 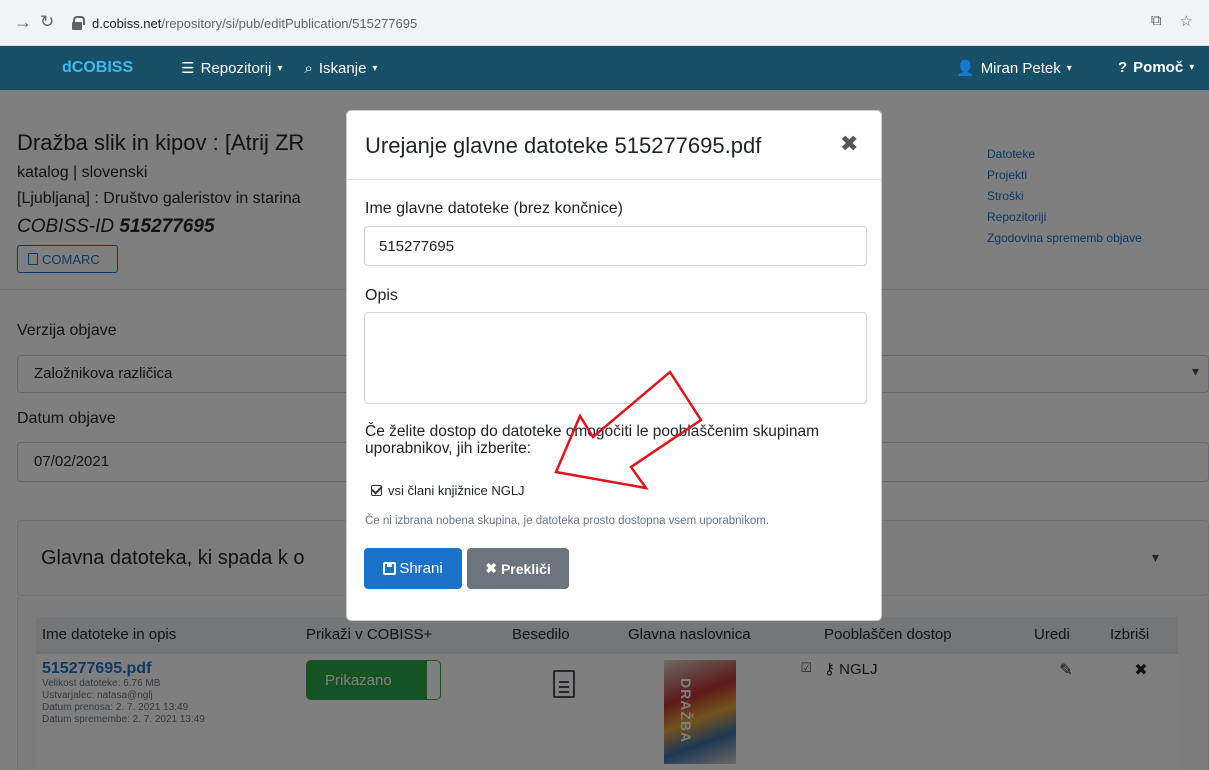 What do you see at coordinates (308, 68) in the screenshot?
I see `search-icon: ⌕` at bounding box center [308, 68].